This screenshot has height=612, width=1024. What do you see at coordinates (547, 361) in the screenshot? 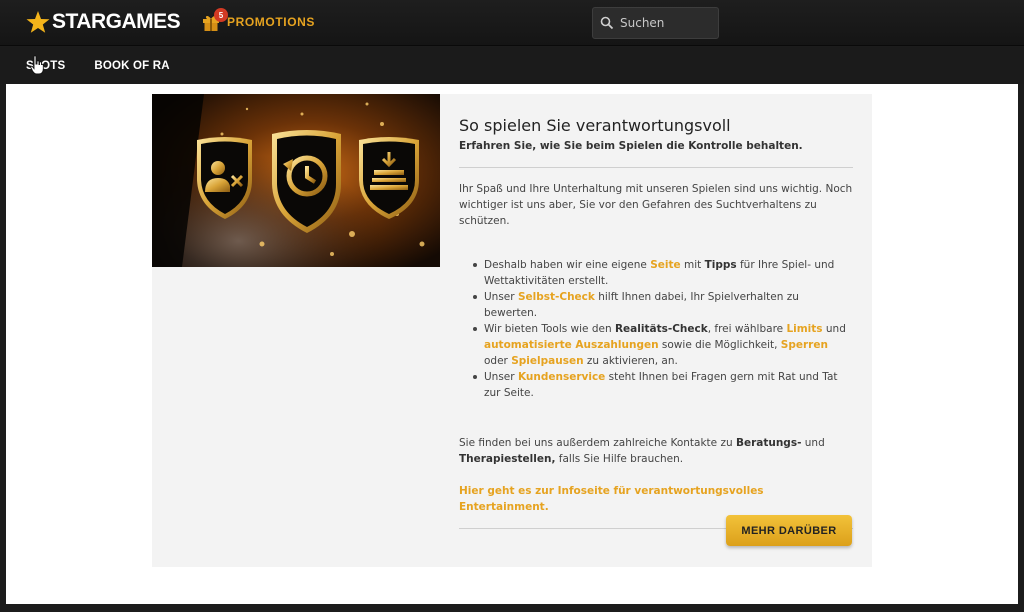
I see `game-breaks-link: Spielpausen` at bounding box center [547, 361].